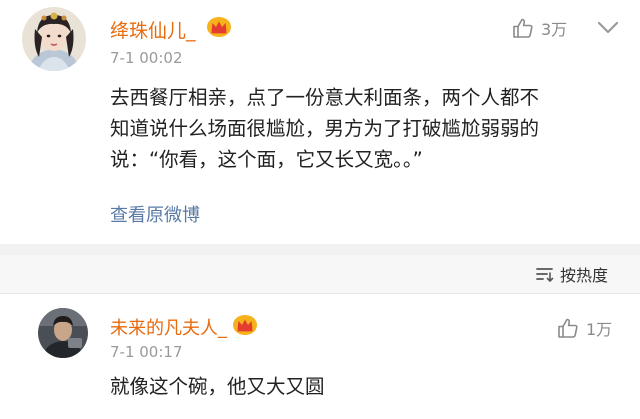  Describe the element at coordinates (545, 275) in the screenshot. I see `sort-icon` at that location.